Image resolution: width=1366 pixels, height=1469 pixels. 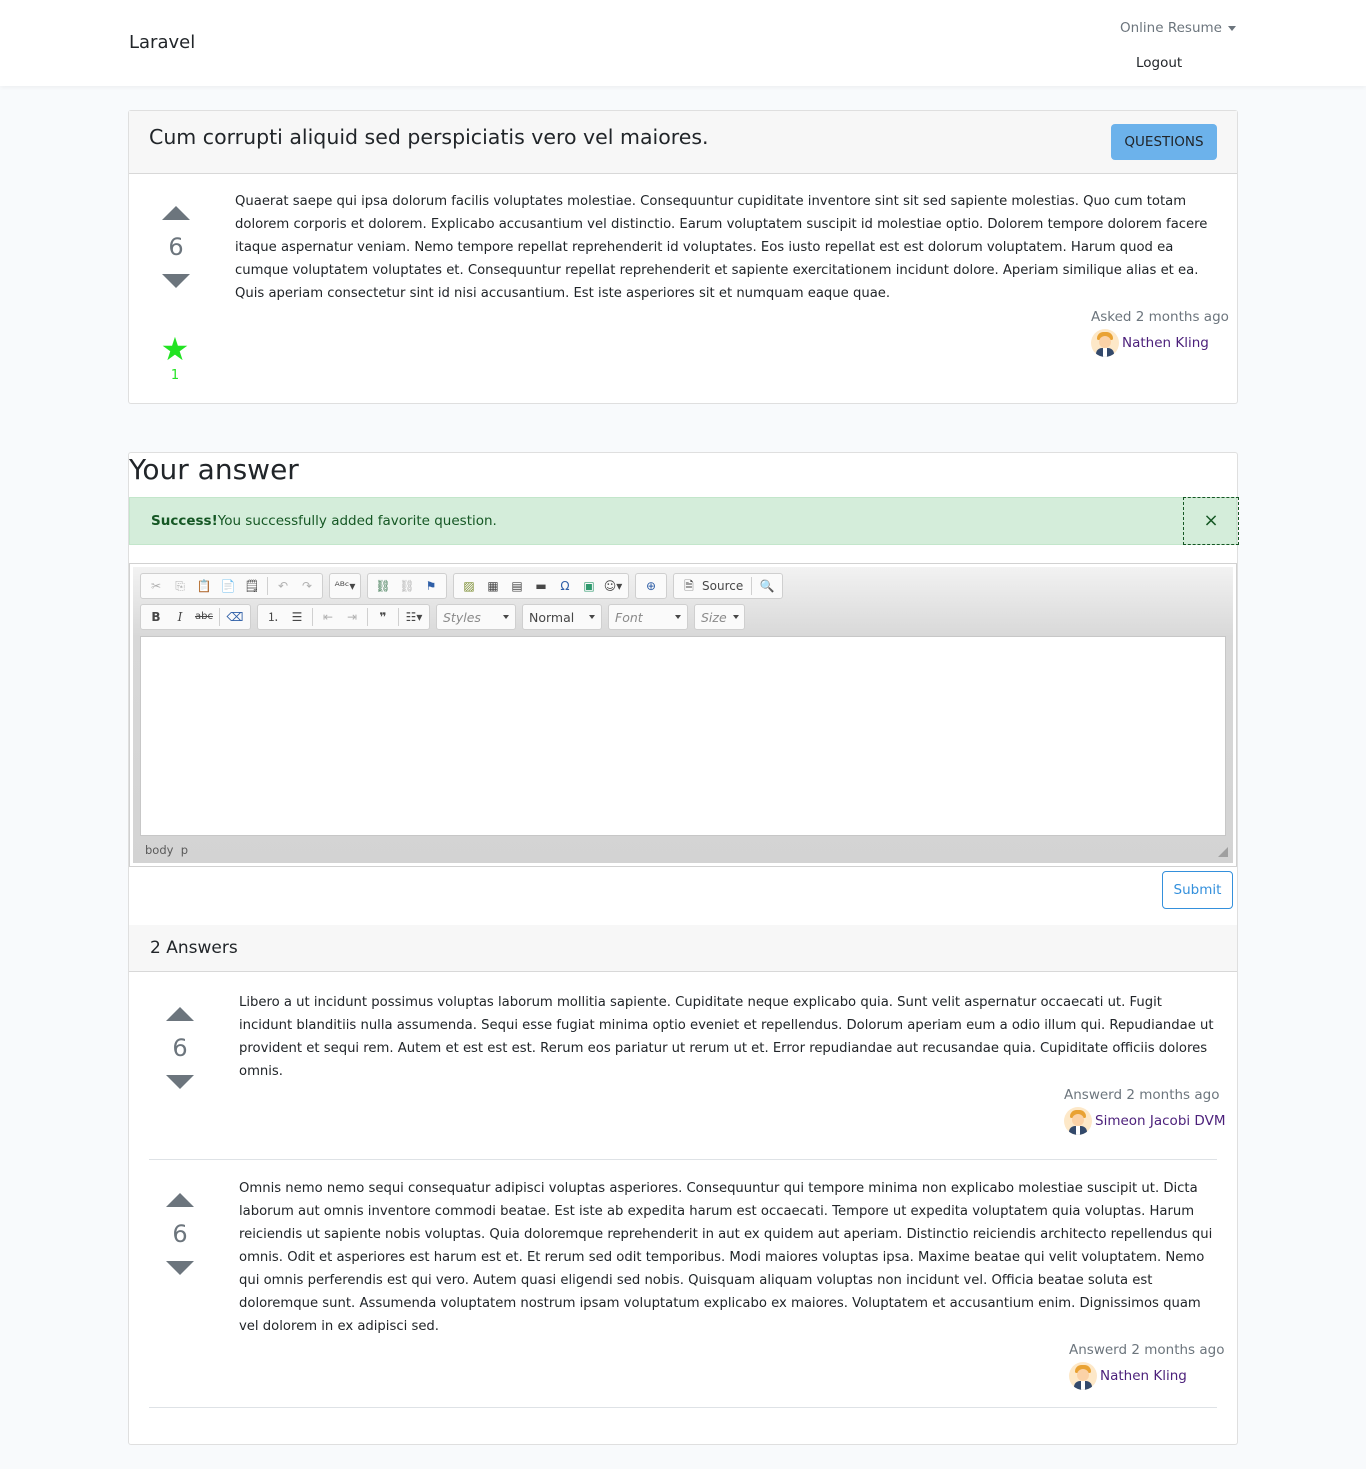 I want to click on user-dropdown-label: Online Resume, so click(x=1171, y=28).